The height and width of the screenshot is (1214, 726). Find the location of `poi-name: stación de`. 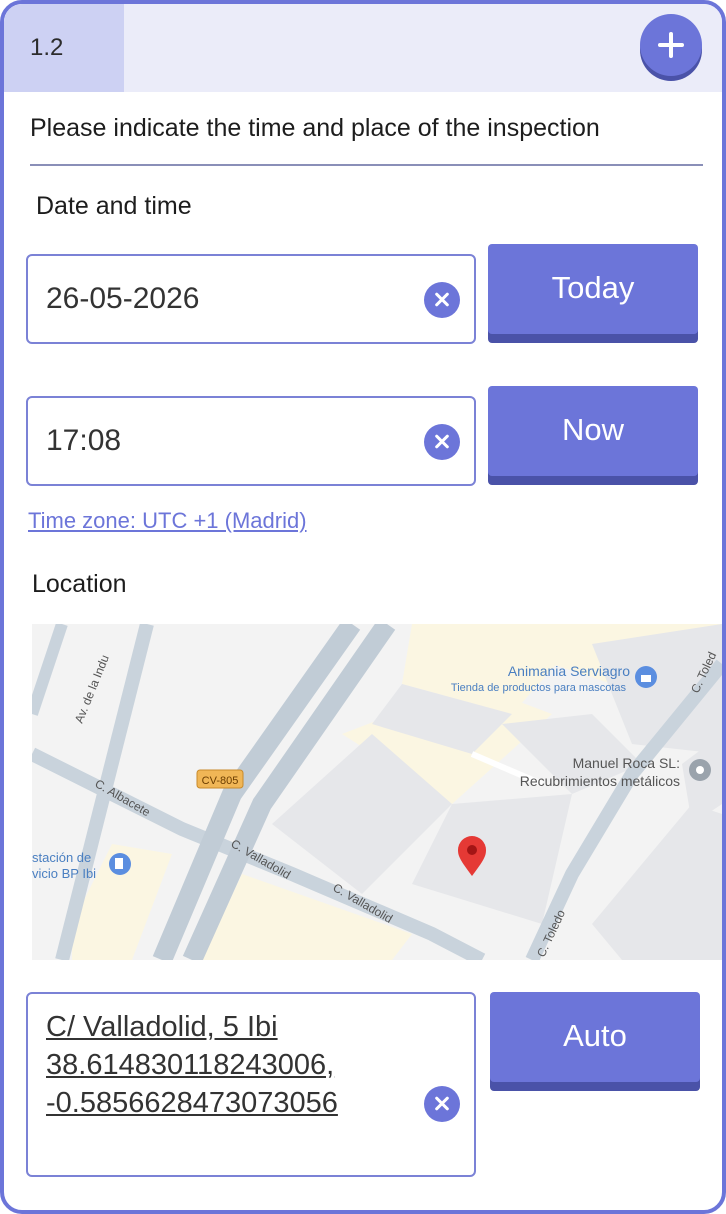

poi-name: stación de is located at coordinates (61, 857).